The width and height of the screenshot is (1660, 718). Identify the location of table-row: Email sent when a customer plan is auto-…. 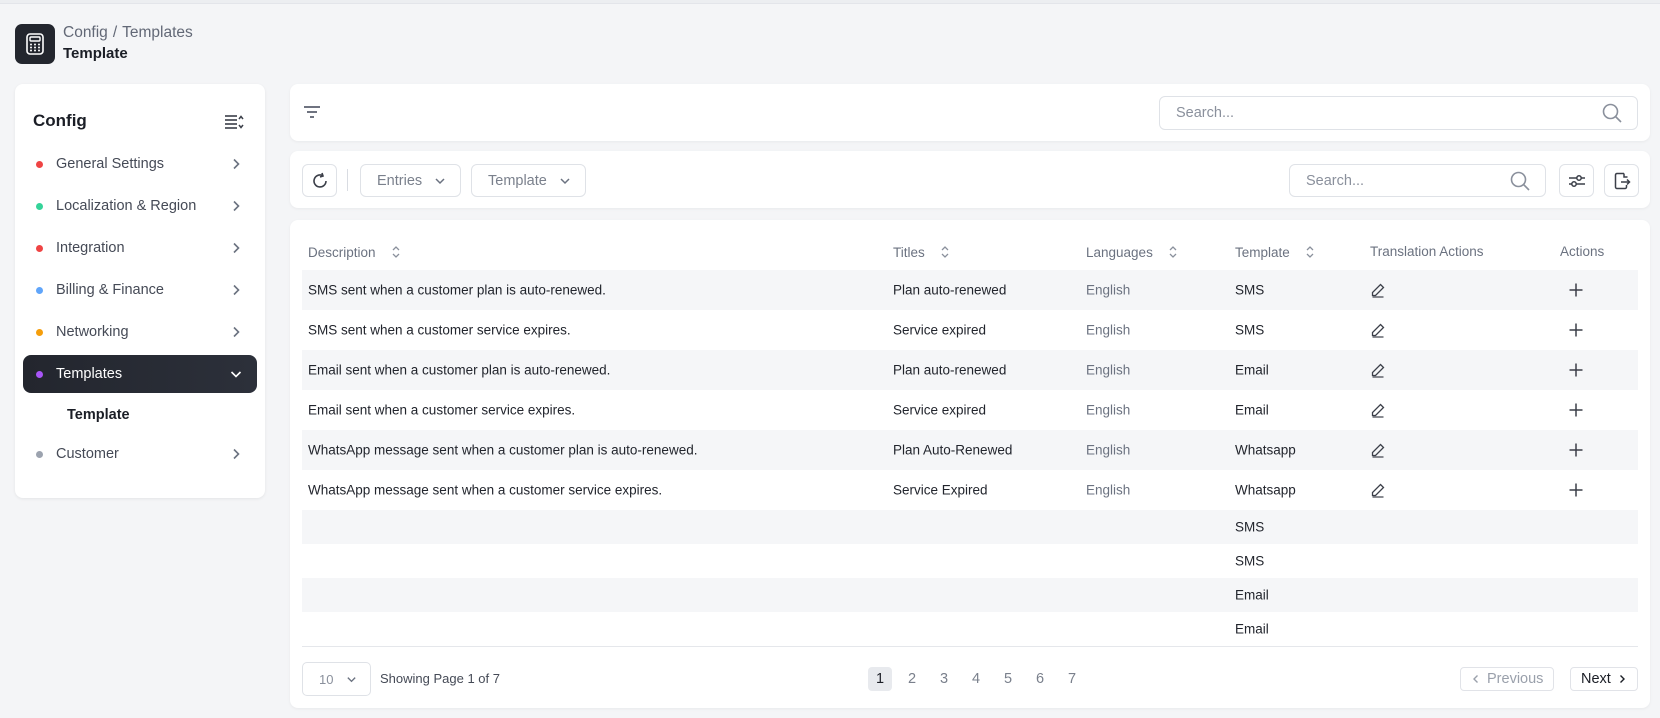
(970, 370).